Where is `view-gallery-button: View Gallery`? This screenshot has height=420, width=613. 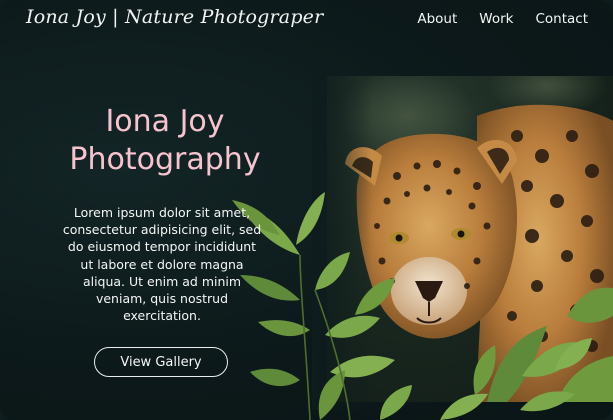 view-gallery-button: View Gallery is located at coordinates (161, 362).